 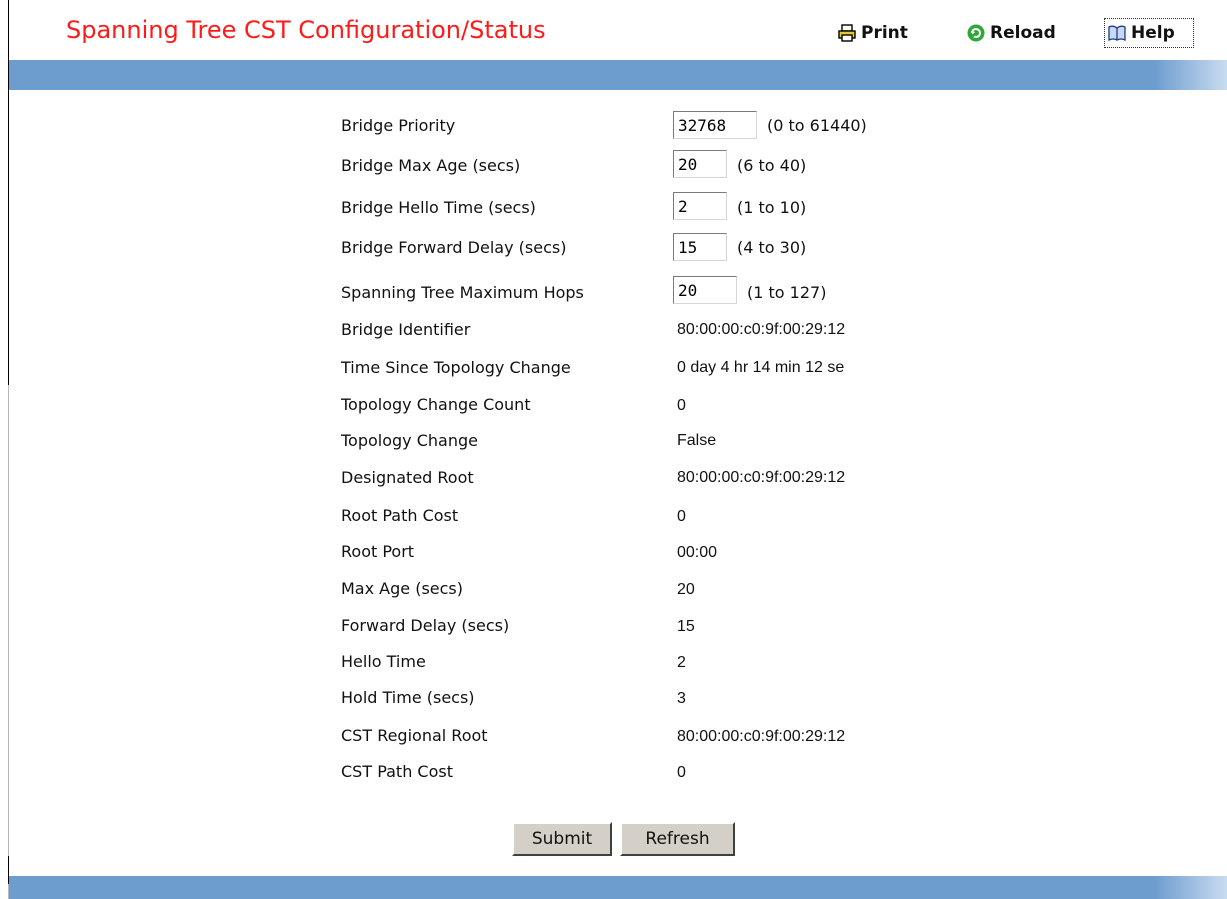 What do you see at coordinates (1023, 33) in the screenshot?
I see `reload-label: Reload` at bounding box center [1023, 33].